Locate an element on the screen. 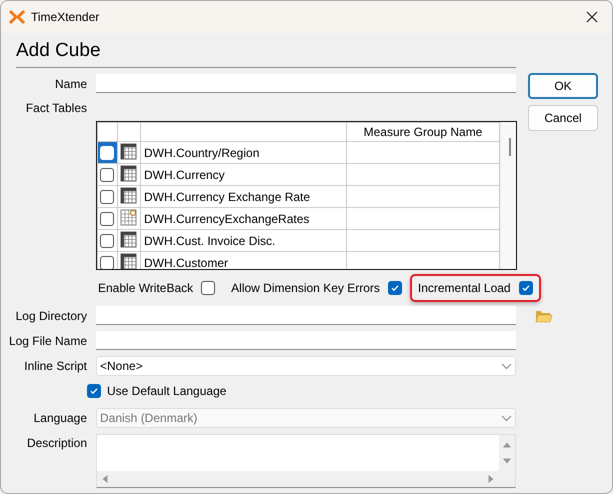 This screenshot has height=494, width=613. field-label: Log File Name is located at coordinates (47, 341).